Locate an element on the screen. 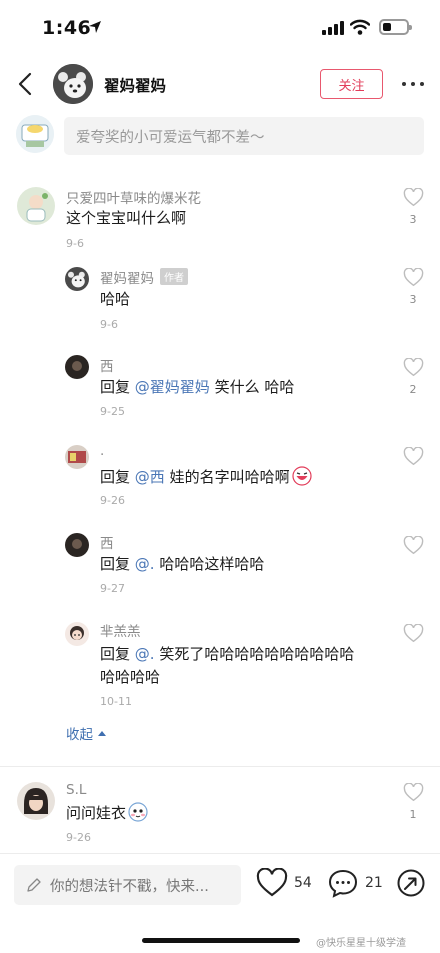  like-button: 1 is located at coordinates (413, 802).